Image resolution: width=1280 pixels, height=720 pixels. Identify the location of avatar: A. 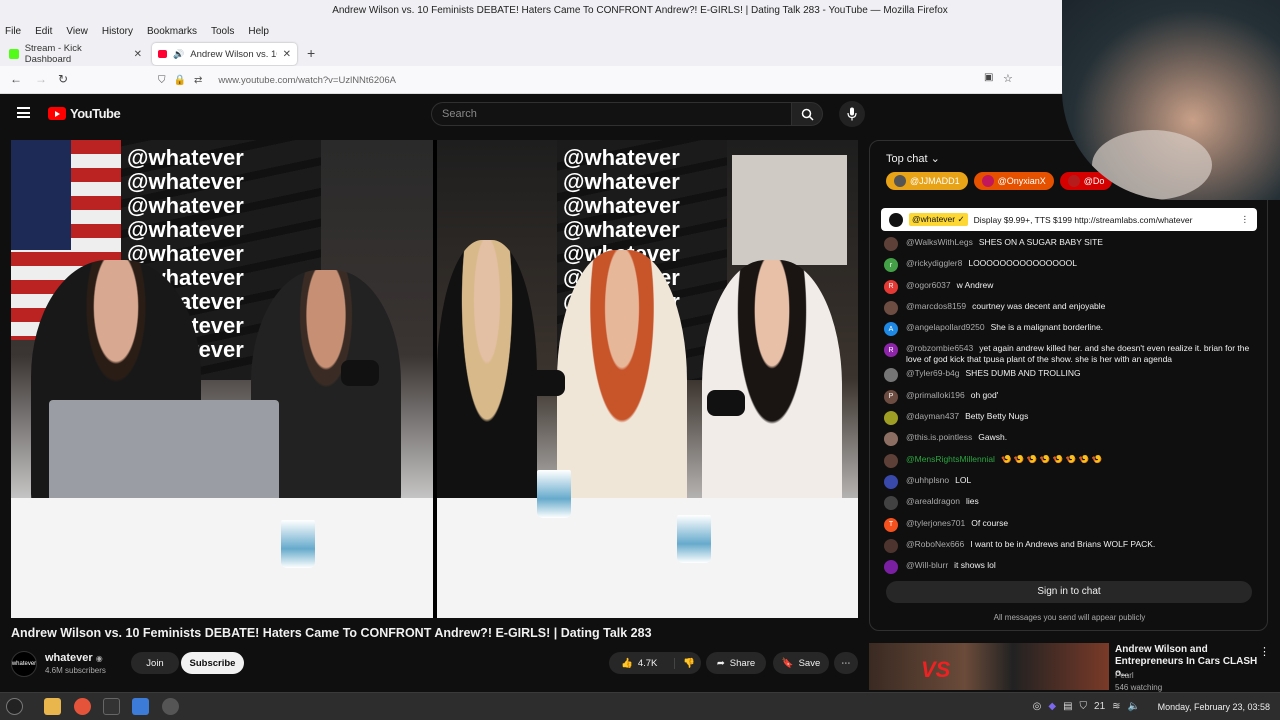
(891, 329).